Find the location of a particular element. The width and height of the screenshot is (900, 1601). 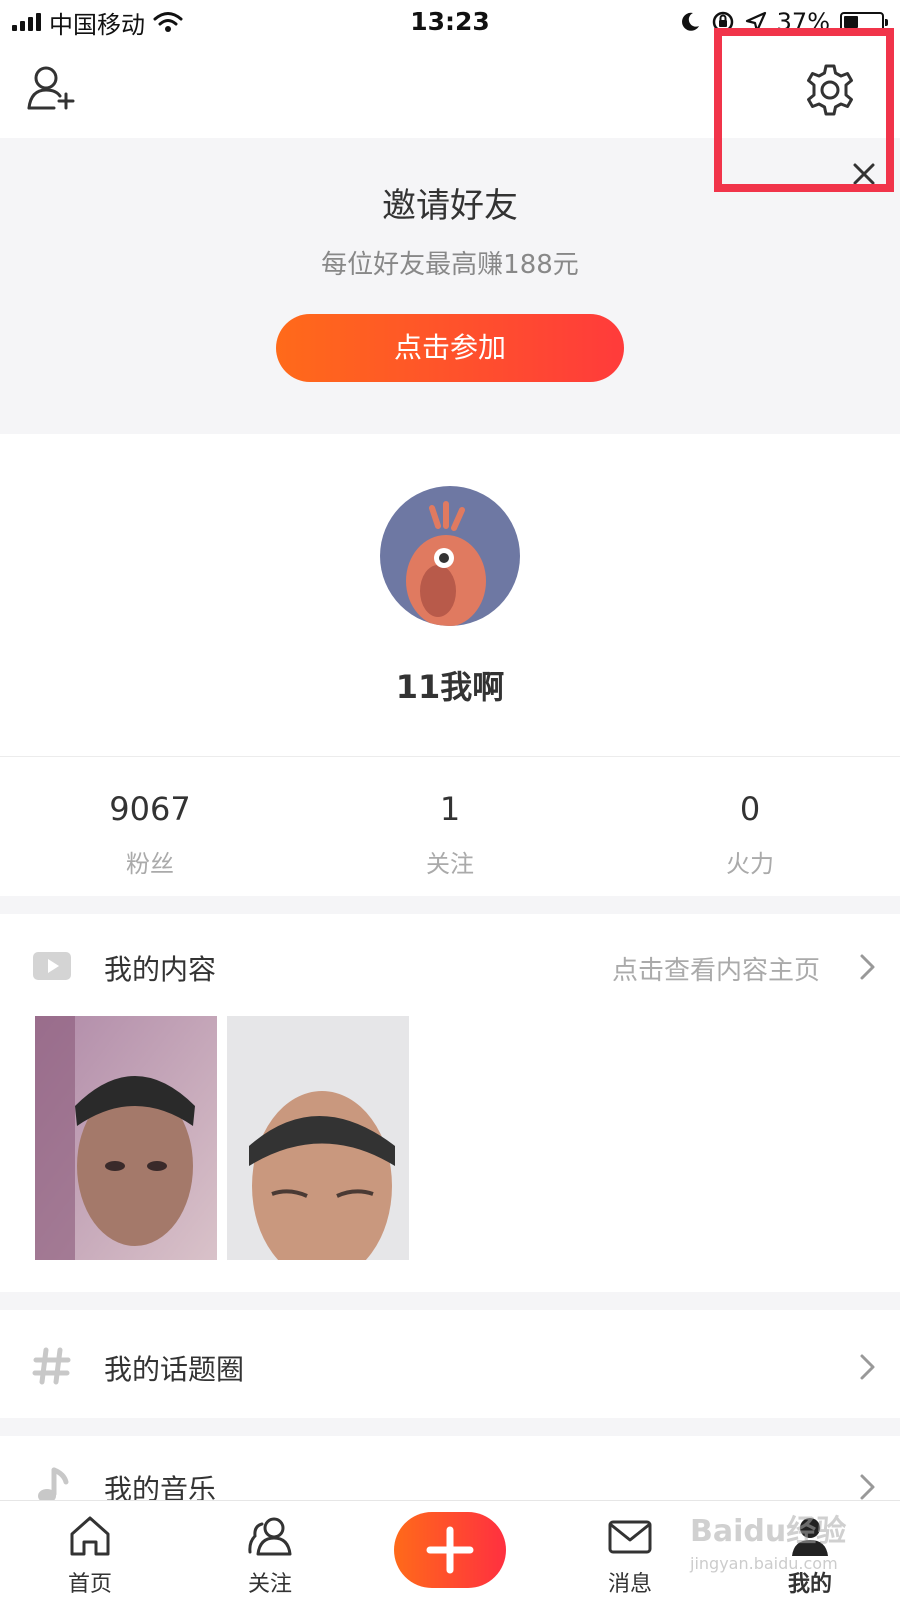

add-friend-button is located at coordinates (53, 88).